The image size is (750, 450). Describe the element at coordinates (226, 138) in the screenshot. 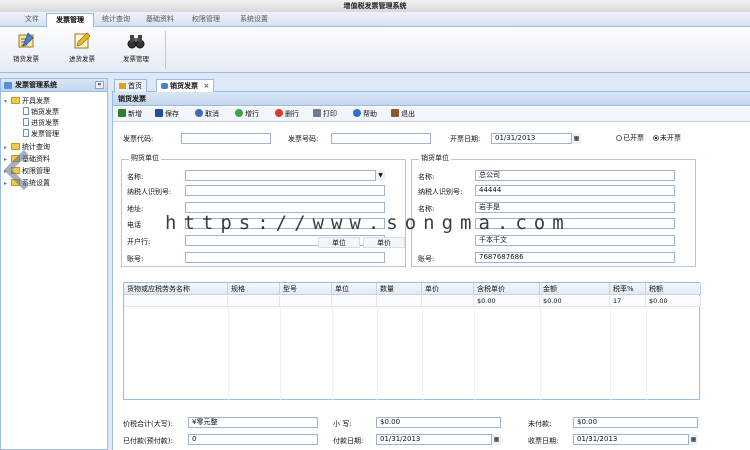

I see `invoice-code-input` at that location.